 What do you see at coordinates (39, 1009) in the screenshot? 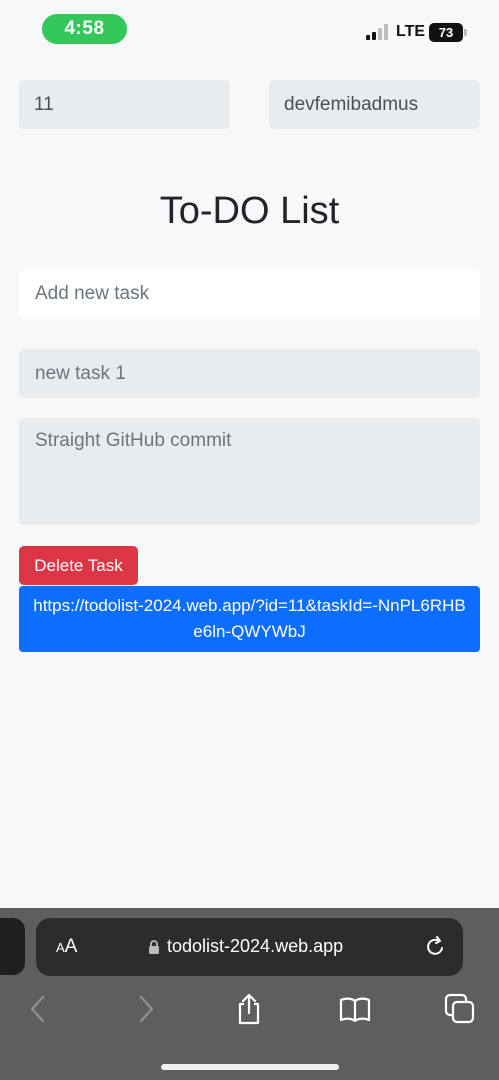
I see `back-icon` at bounding box center [39, 1009].